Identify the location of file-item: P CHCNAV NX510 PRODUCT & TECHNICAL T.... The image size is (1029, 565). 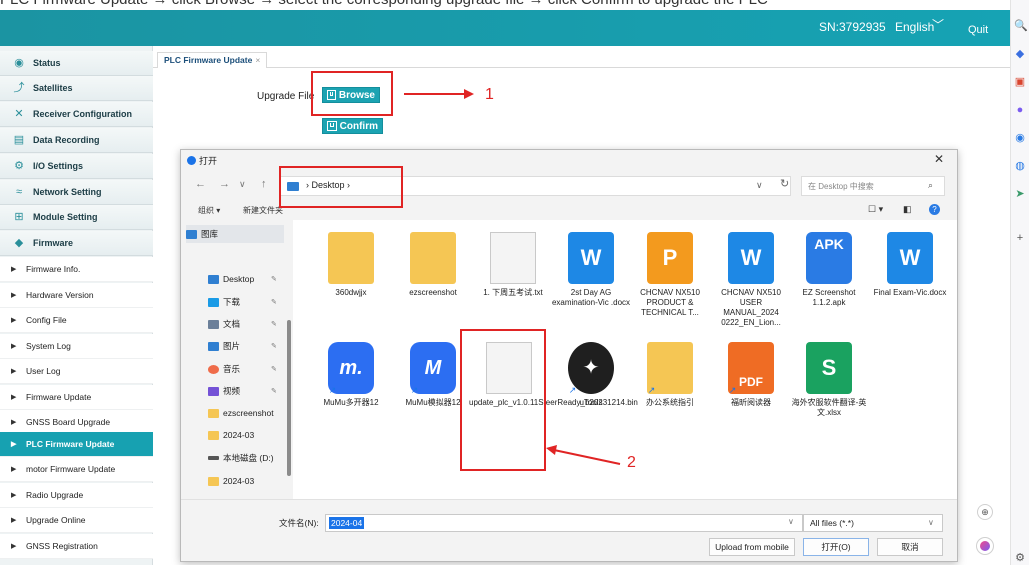
(670, 283).